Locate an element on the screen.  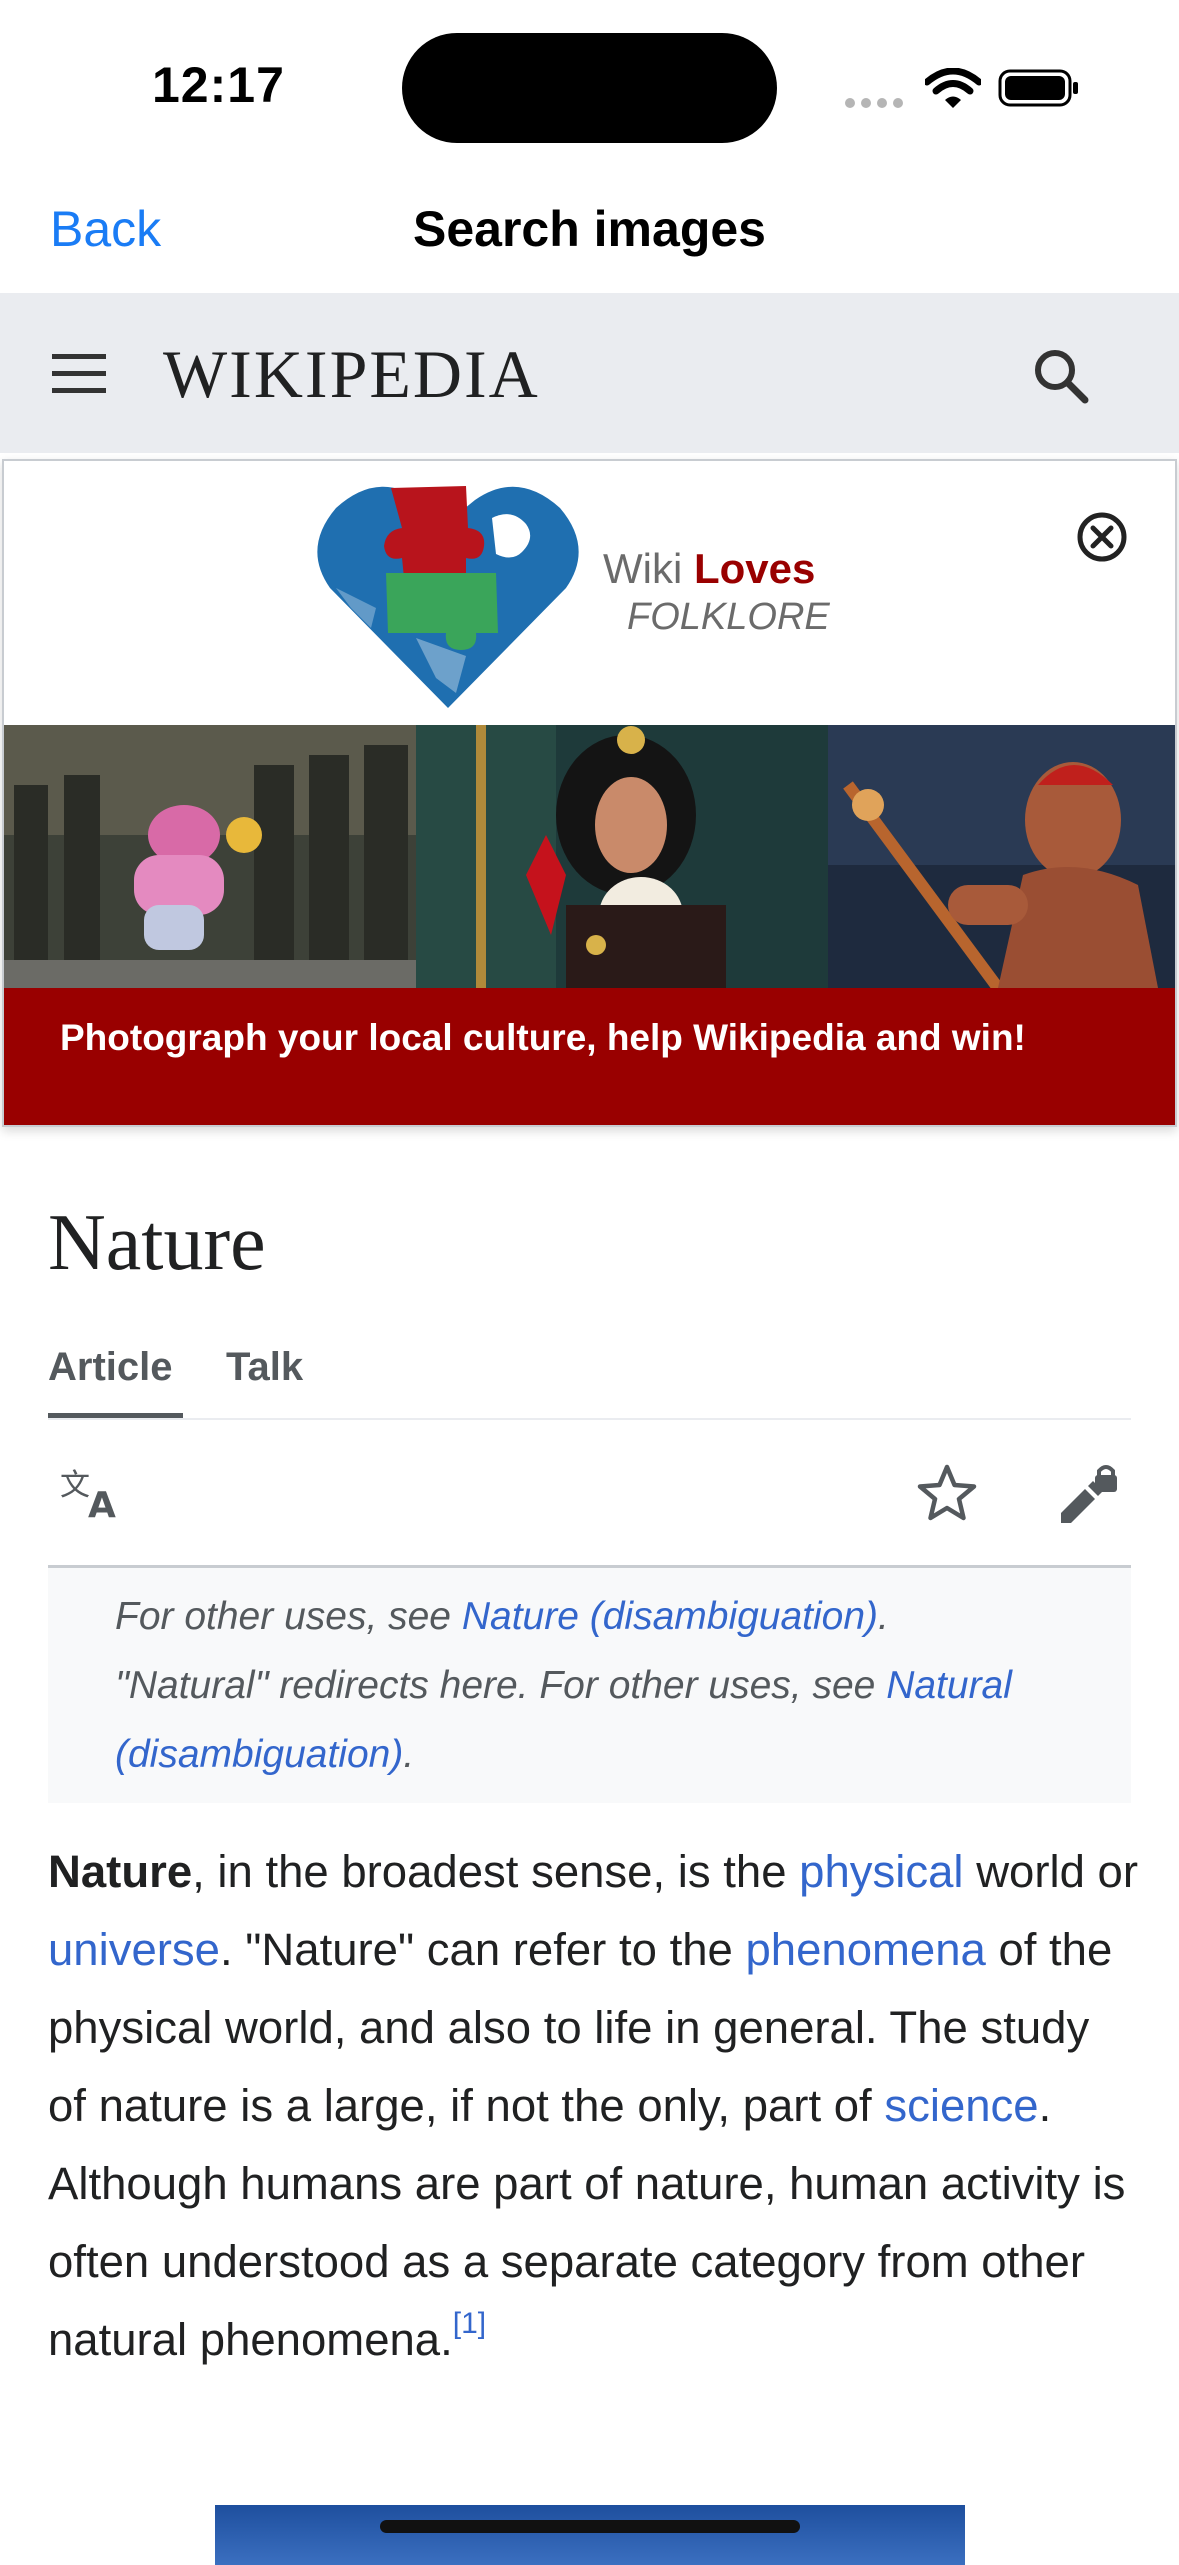
hamburger-menu-icon is located at coordinates (80, 376).